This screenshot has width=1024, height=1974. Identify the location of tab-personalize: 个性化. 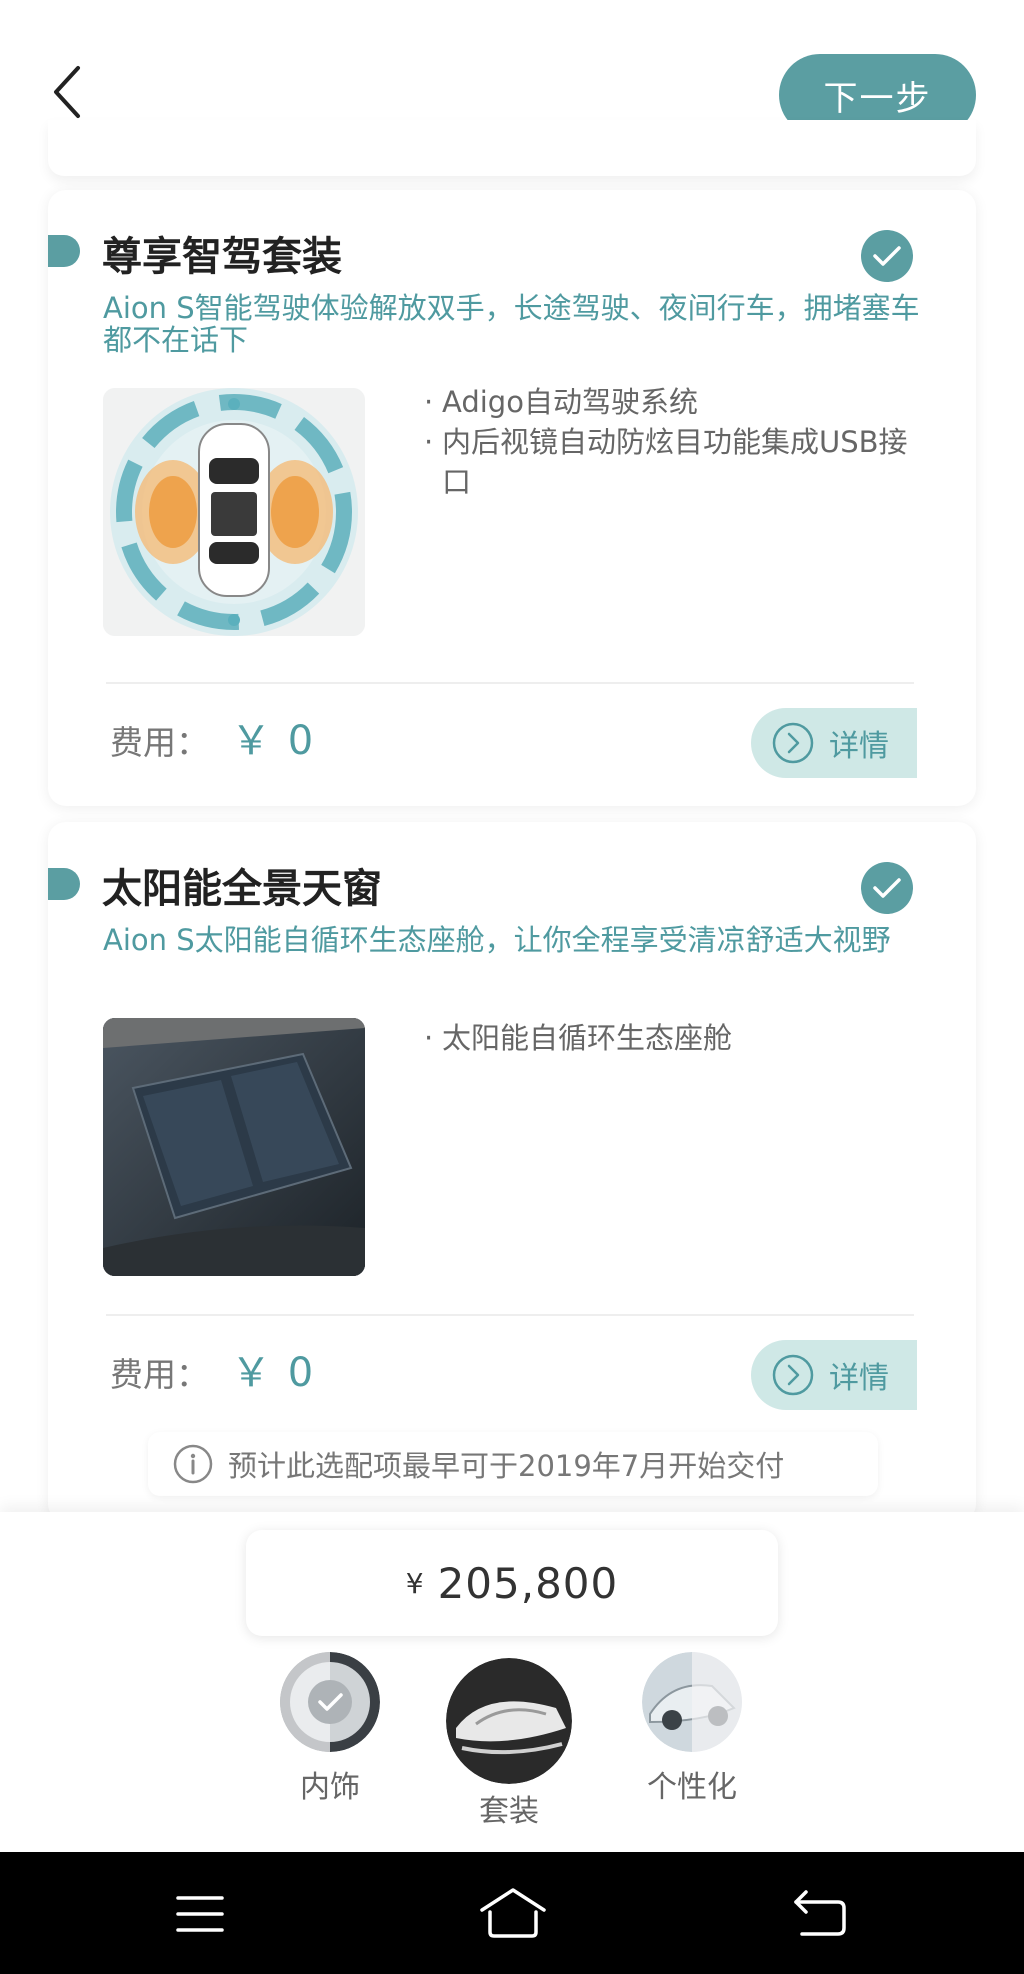
(692, 1729).